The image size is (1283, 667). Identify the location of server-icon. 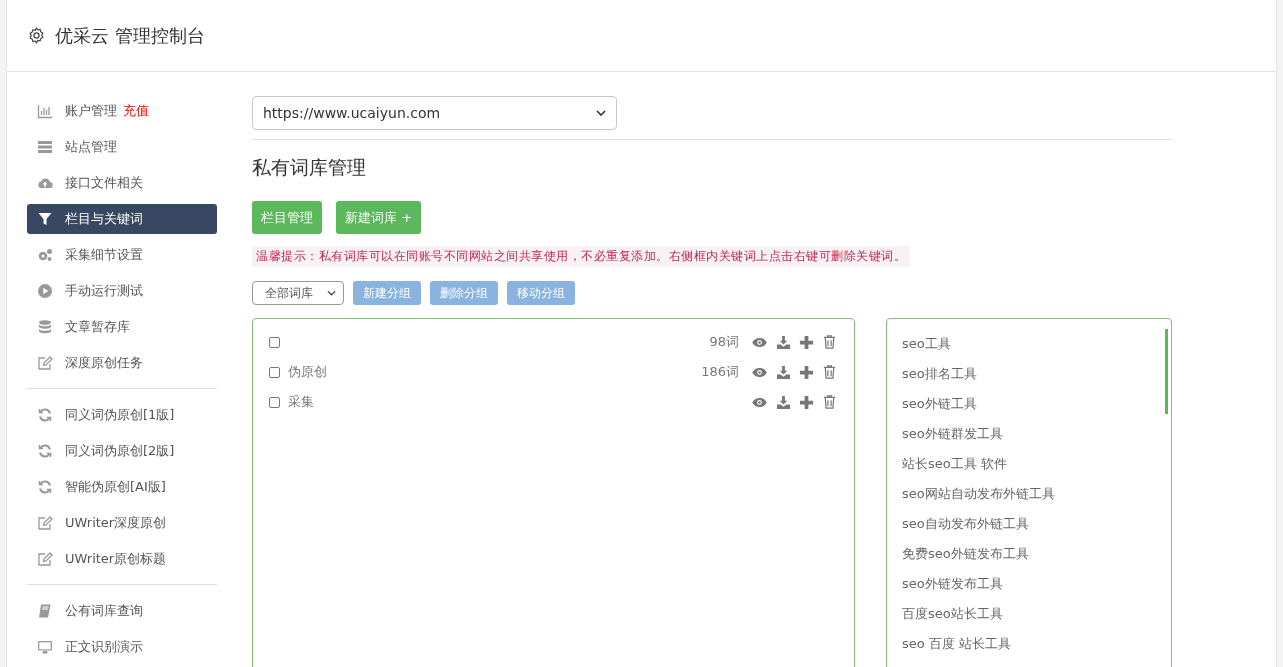
(45, 147).